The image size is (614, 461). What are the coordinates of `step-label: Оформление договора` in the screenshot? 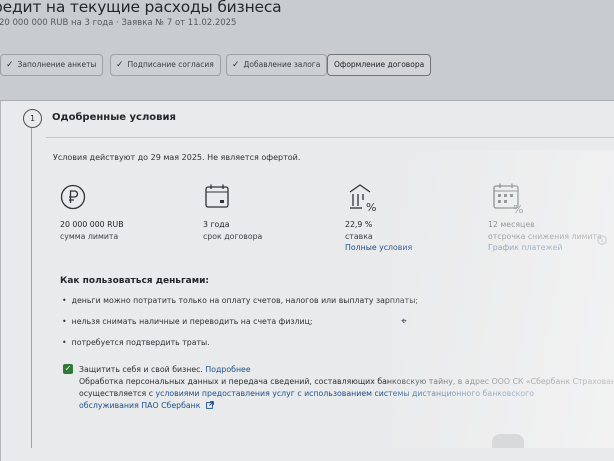 It's located at (379, 64).